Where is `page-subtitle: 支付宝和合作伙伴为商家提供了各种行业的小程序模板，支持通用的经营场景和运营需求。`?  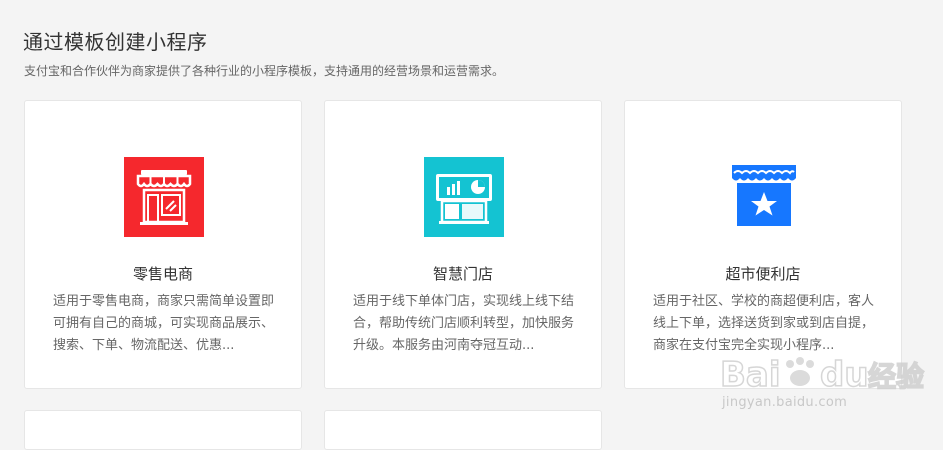
page-subtitle: 支付宝和合作伙伴为商家提供了各种行业的小程序模板，支持通用的经营场景和运营需求。 is located at coordinates (264, 71).